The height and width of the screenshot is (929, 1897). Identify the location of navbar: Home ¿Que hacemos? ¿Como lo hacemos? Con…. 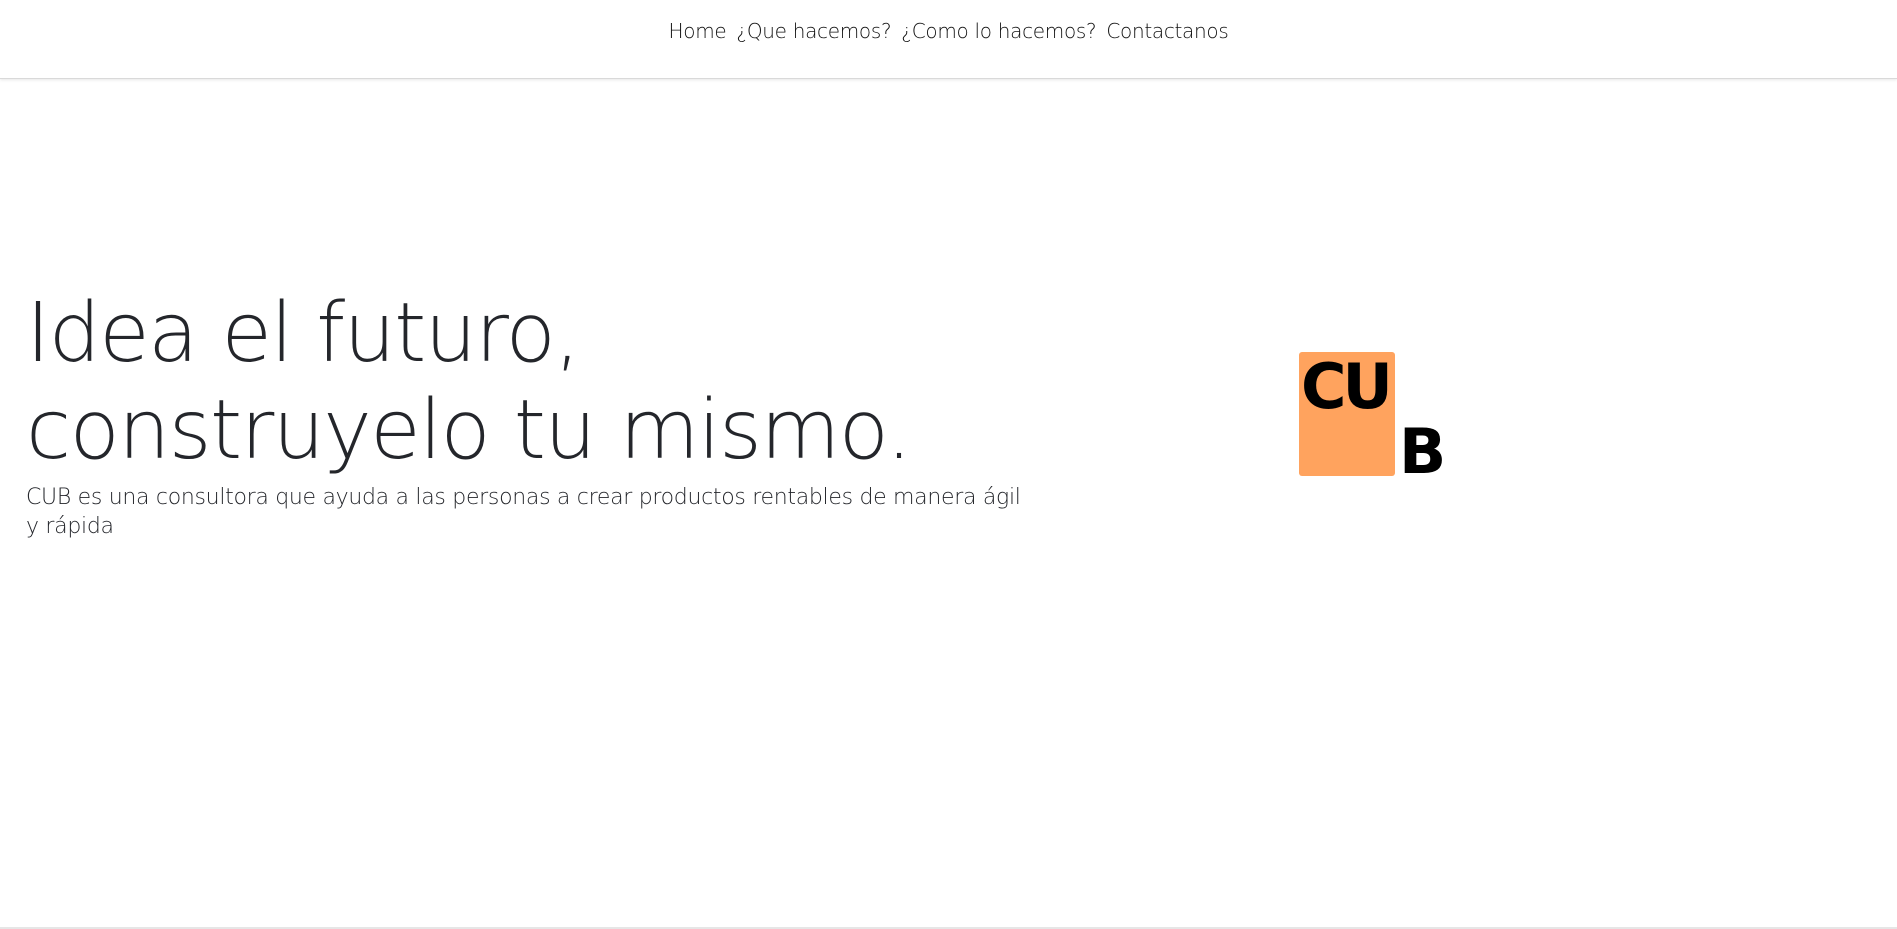
(948, 39).